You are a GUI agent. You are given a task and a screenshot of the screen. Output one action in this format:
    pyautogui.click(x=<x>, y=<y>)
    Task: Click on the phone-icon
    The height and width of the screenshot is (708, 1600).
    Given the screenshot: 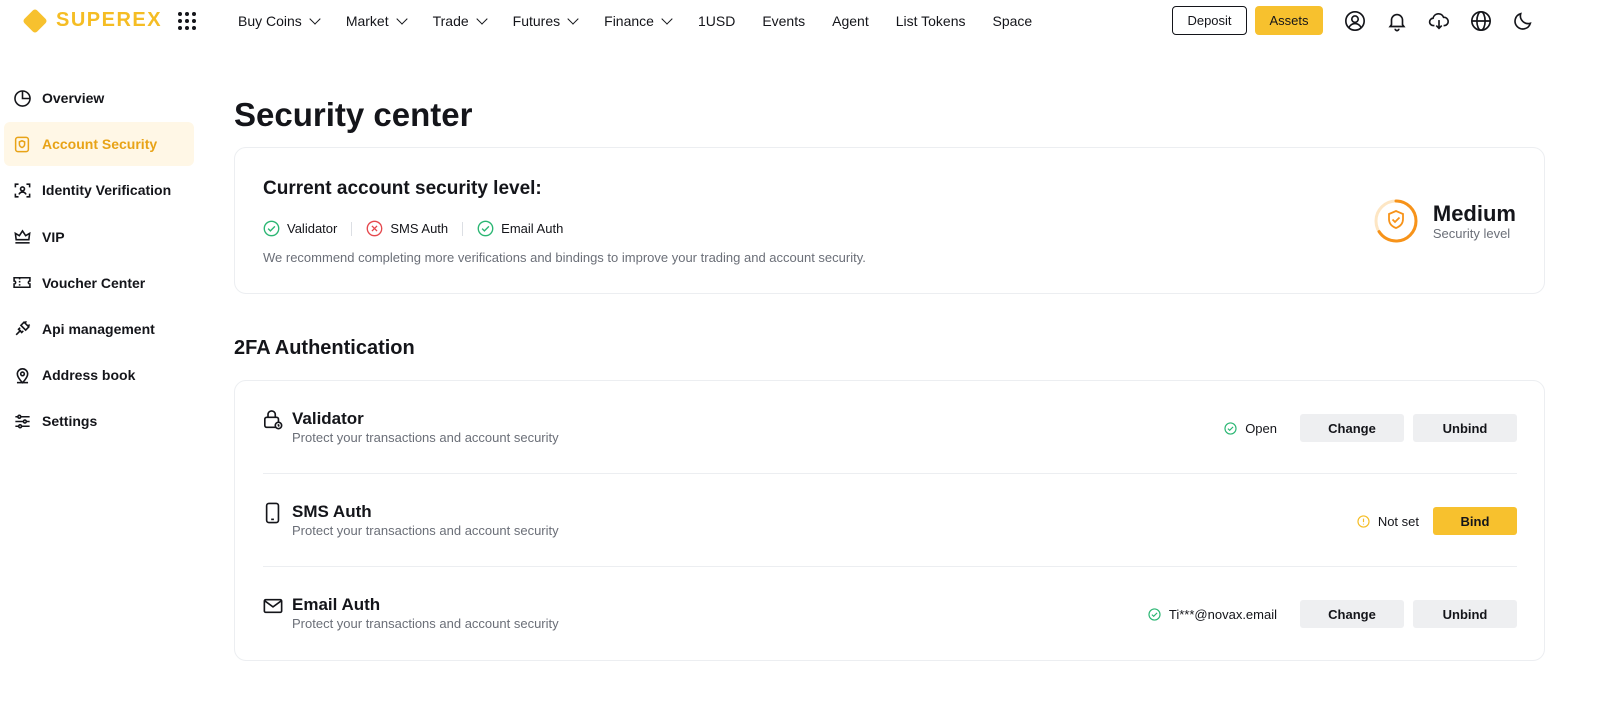 What is the action you would take?
    pyautogui.click(x=272, y=513)
    